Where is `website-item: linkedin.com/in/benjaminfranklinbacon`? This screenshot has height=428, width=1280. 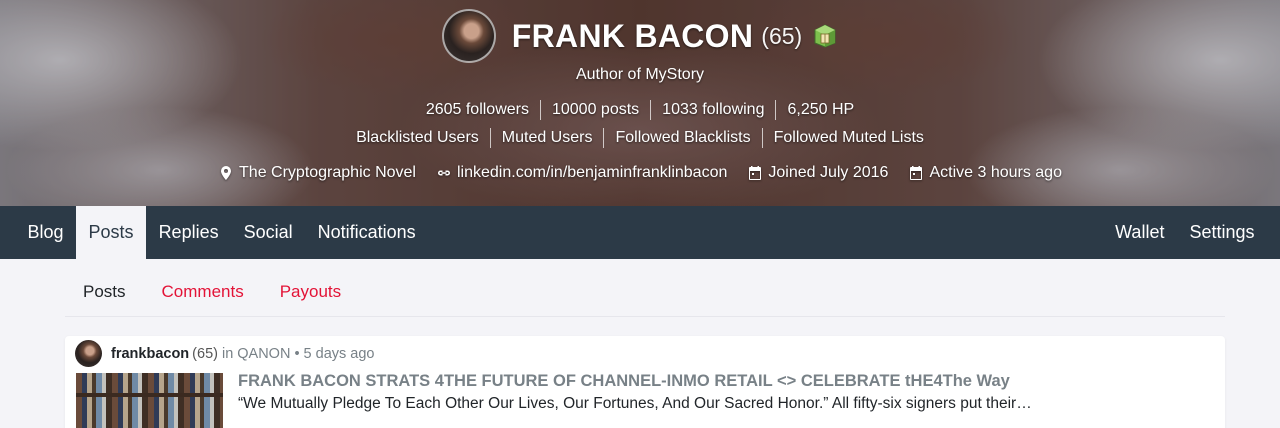 website-item: linkedin.com/in/benjaminfranklinbacon is located at coordinates (581, 173).